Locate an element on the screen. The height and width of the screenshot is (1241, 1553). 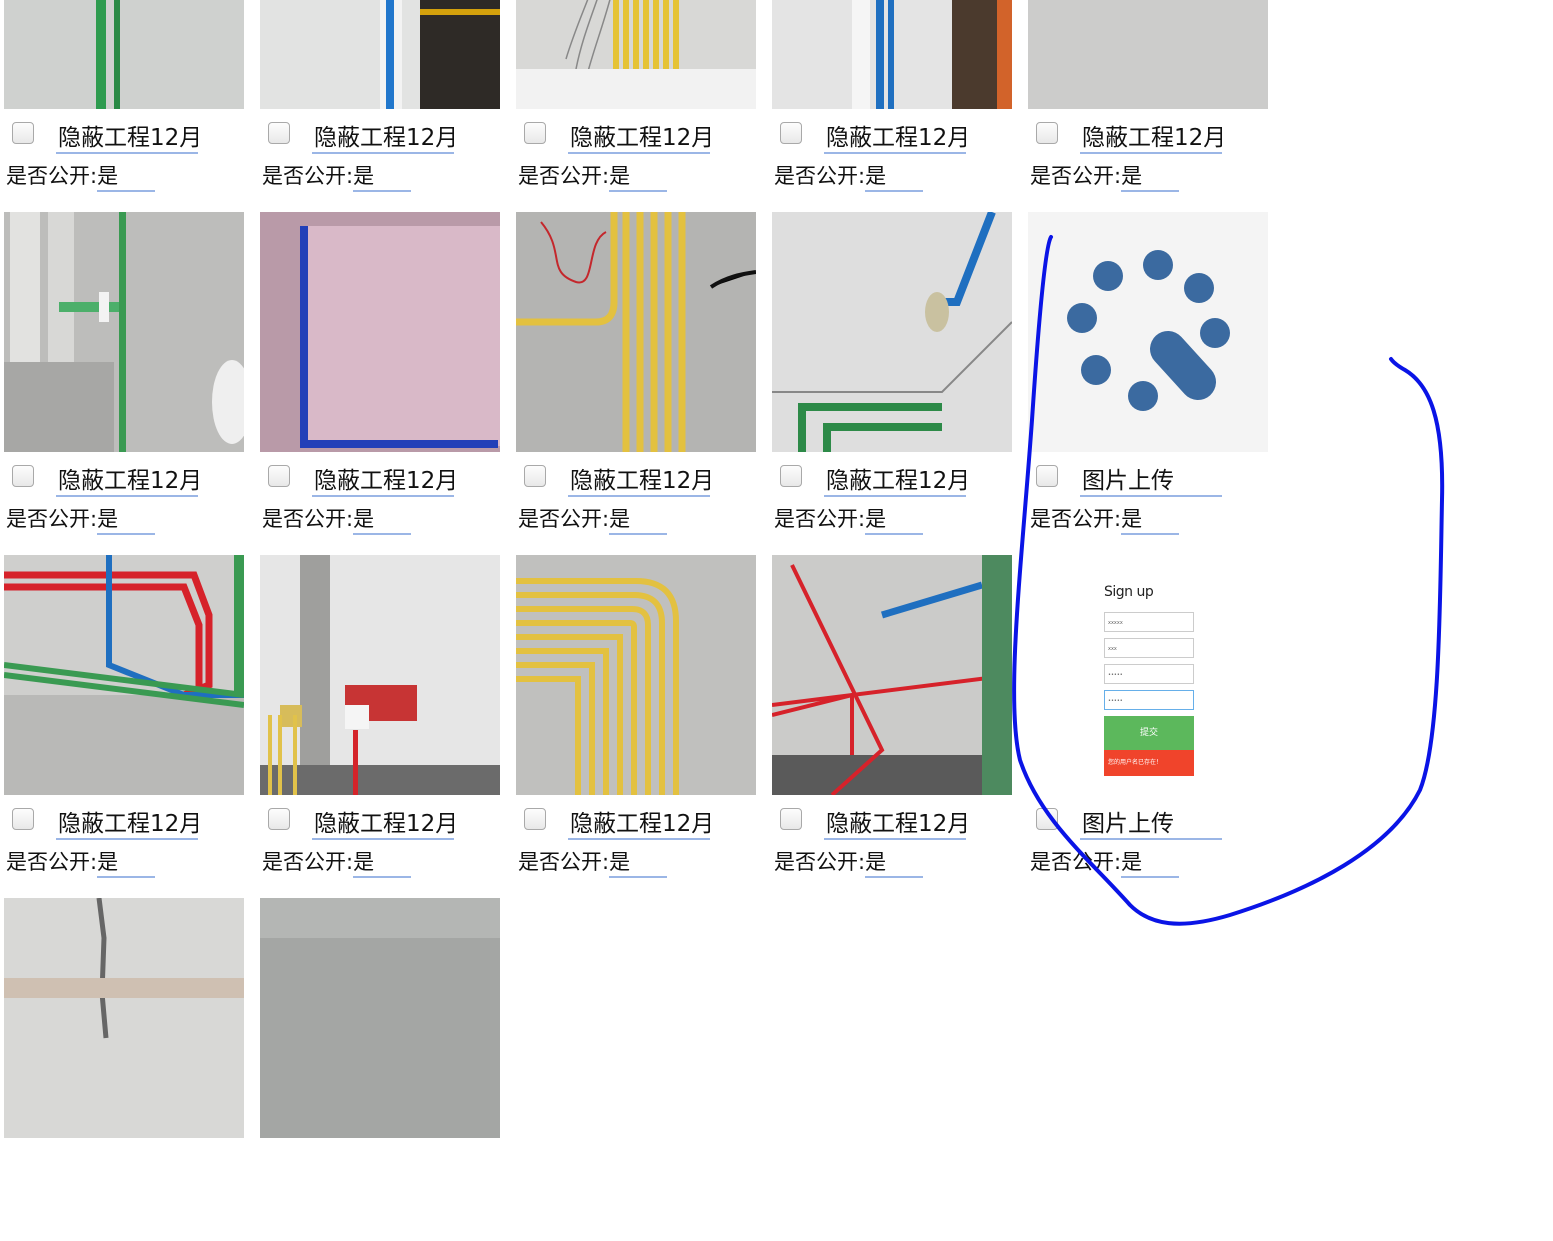
signup-heading: Sign up is located at coordinates (1129, 592).